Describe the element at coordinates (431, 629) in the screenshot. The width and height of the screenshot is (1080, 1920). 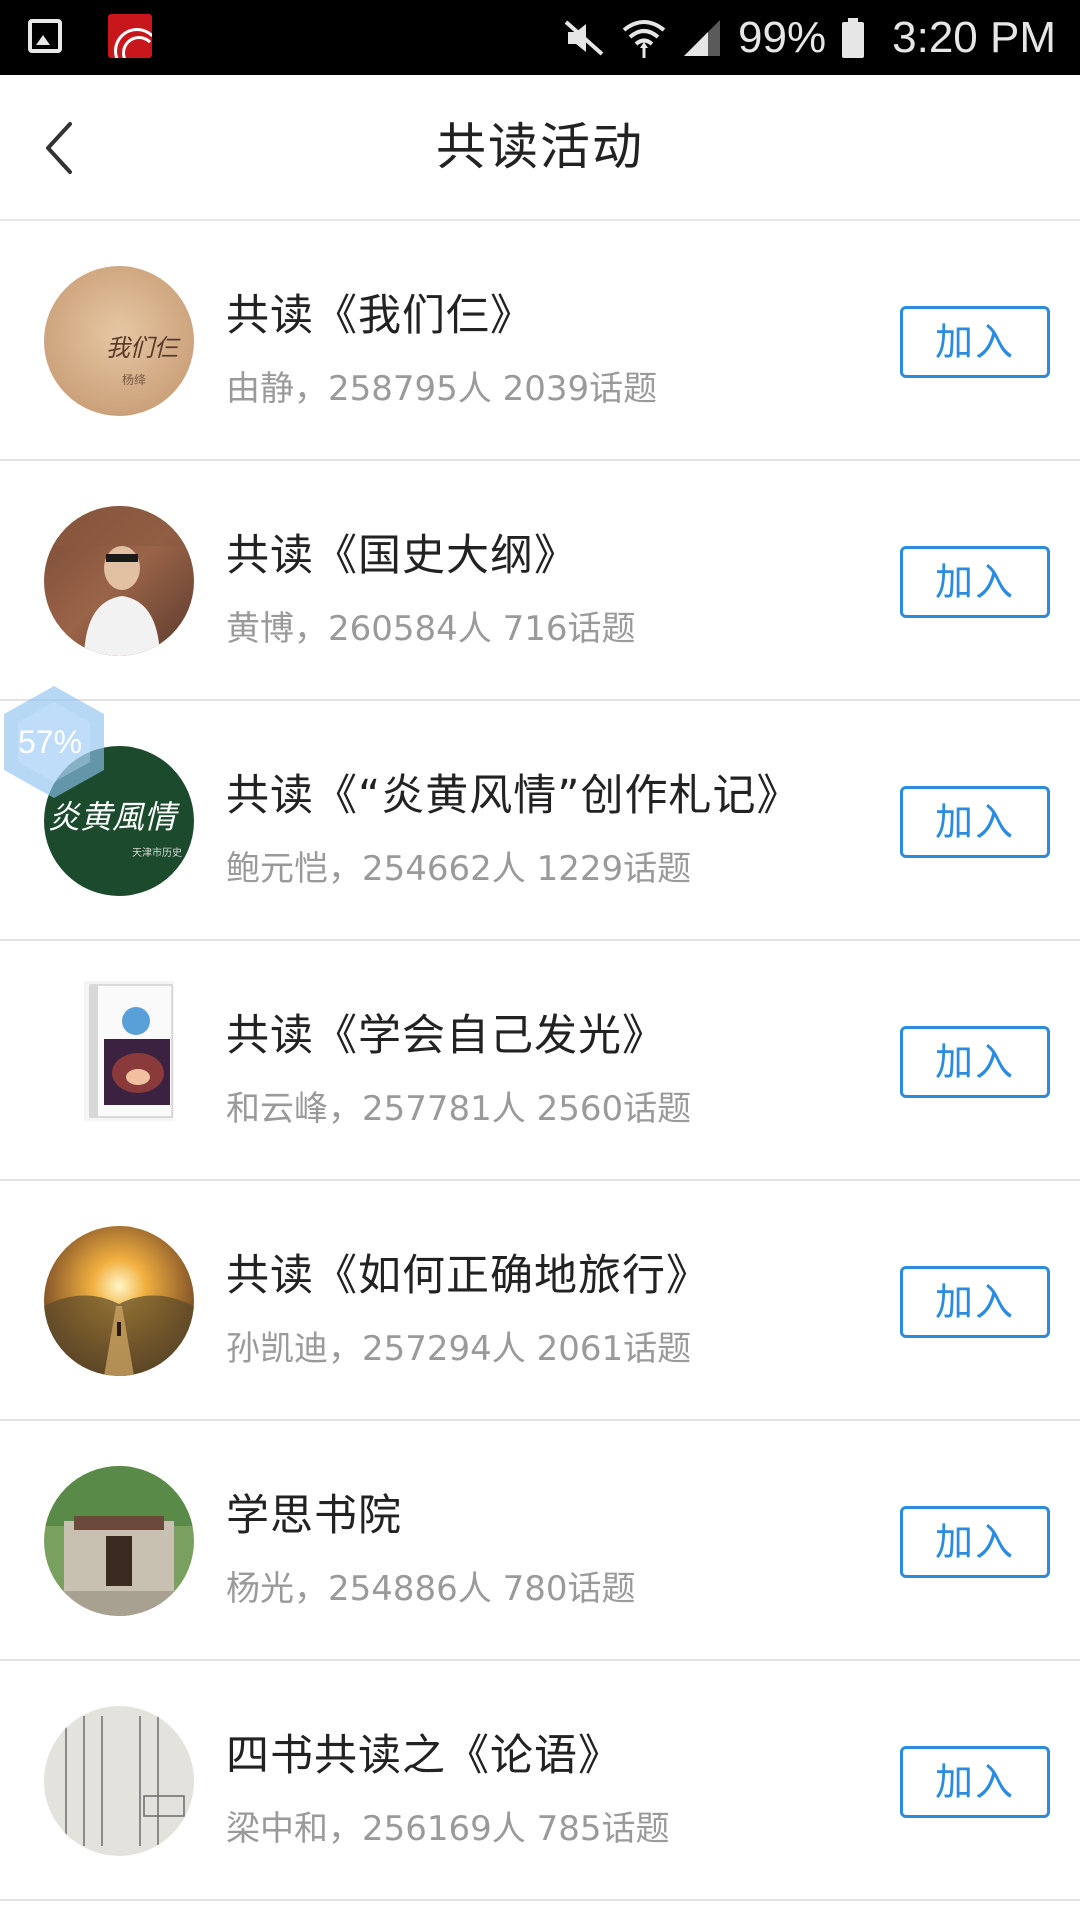
I see `item-meta: 黄博，260584人 716话题` at that location.